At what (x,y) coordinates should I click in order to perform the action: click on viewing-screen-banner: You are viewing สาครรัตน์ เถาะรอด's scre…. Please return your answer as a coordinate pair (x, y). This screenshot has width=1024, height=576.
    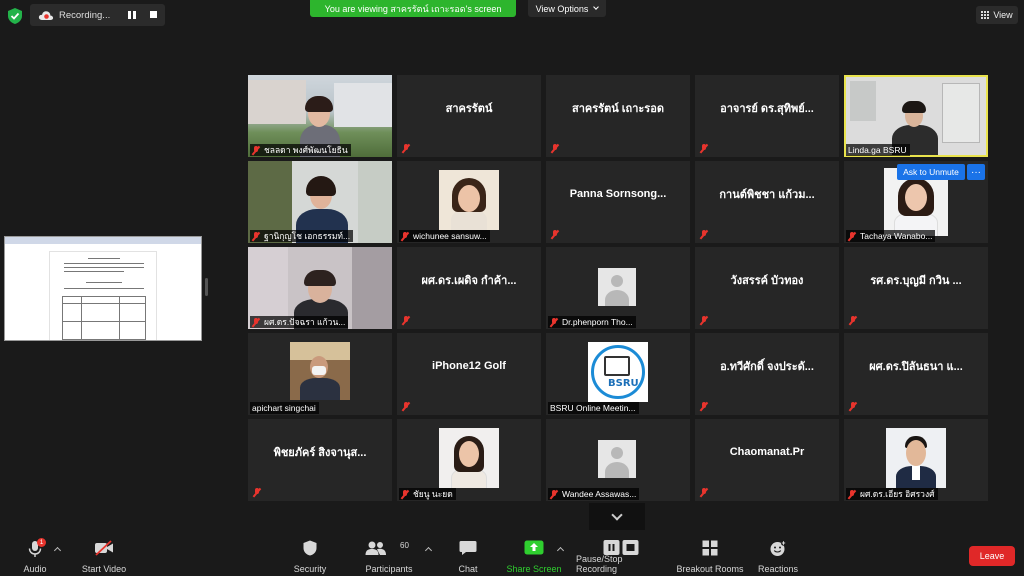
    Looking at the image, I should click on (413, 8).